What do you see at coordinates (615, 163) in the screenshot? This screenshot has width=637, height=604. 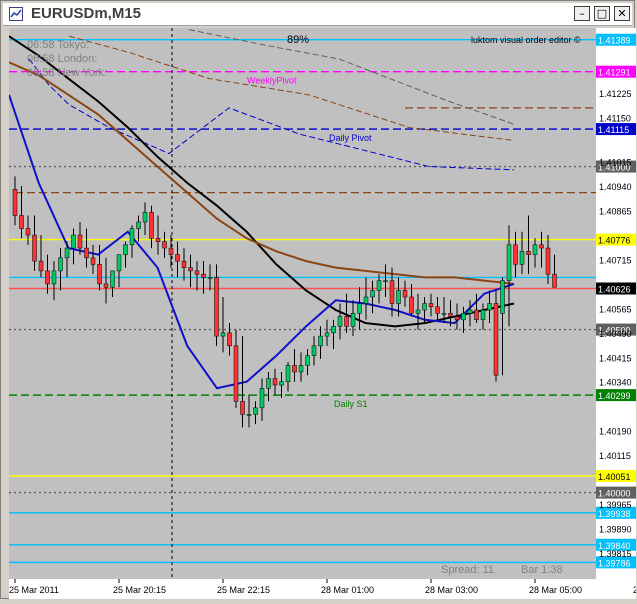 I see `y-tick-label: 1.41015` at bounding box center [615, 163].